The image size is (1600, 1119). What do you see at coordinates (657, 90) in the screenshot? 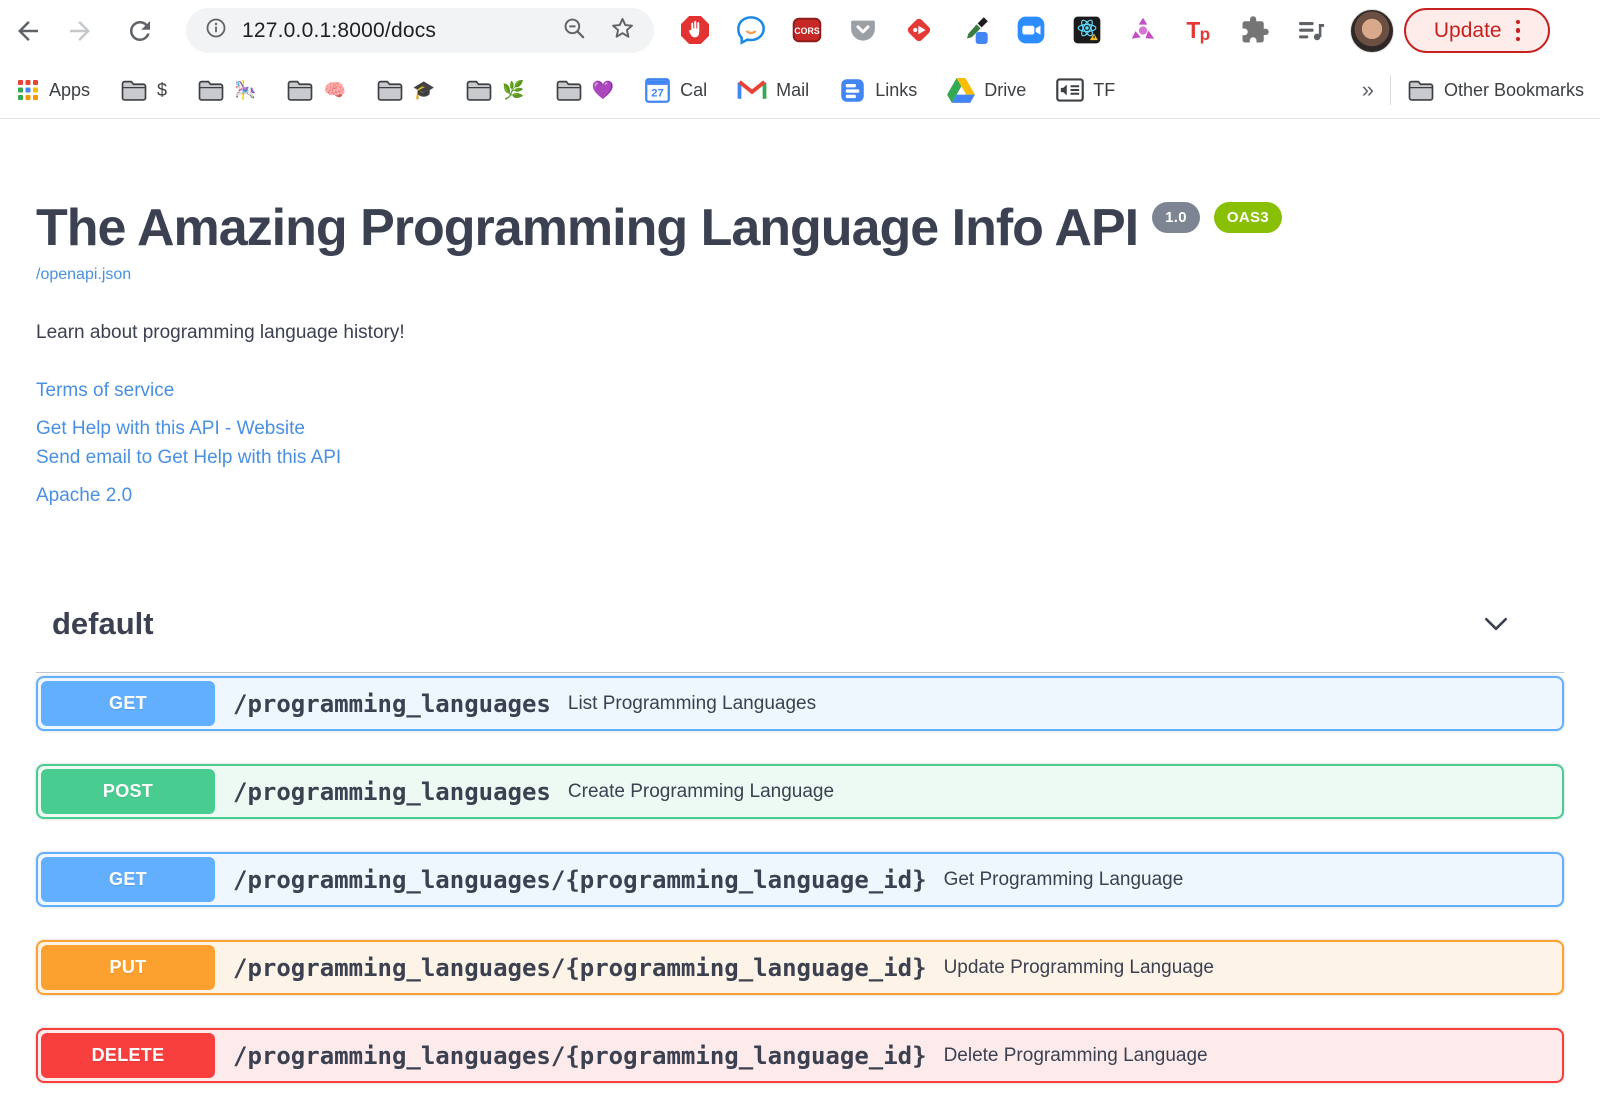
I see `gcal-icon: 27` at bounding box center [657, 90].